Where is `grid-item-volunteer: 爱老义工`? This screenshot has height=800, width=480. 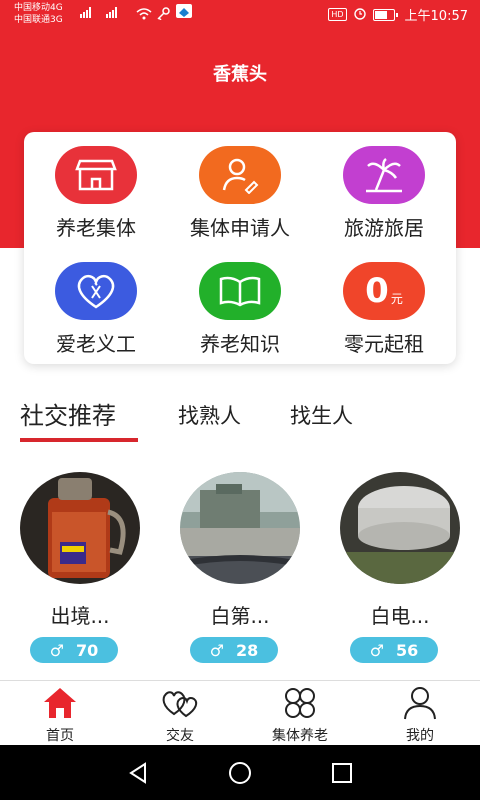 grid-item-volunteer: 爱老义工 is located at coordinates (96, 302).